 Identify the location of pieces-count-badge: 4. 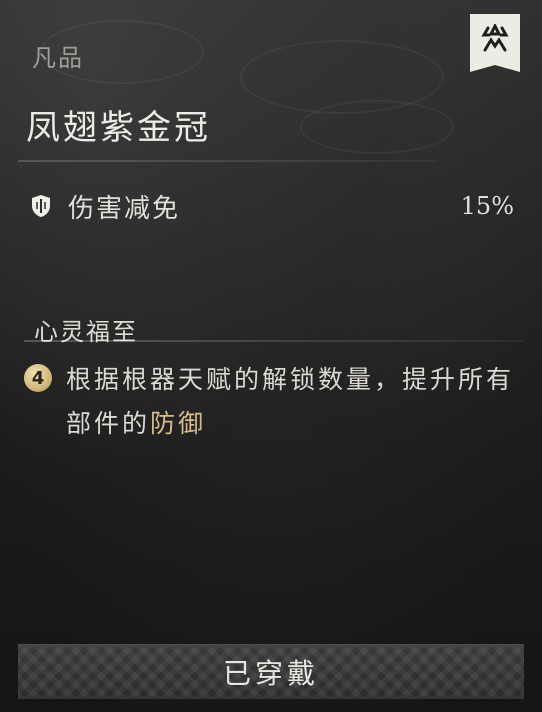
(38, 378).